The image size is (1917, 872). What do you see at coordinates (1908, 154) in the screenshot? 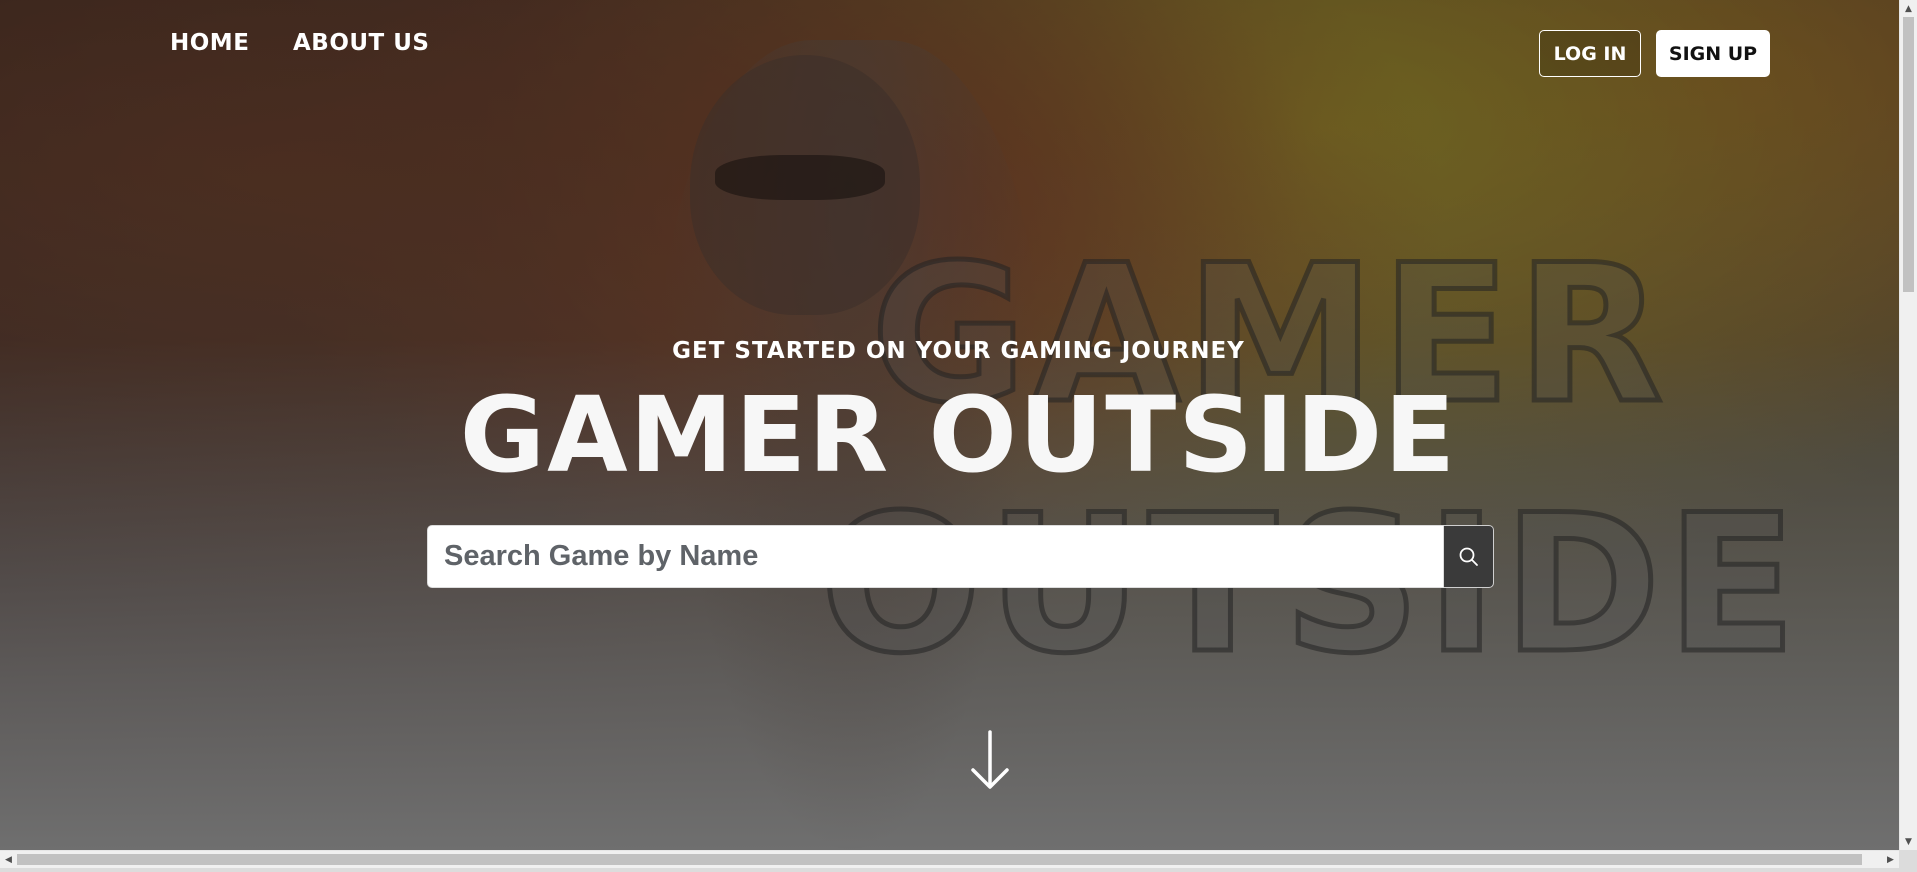
I see `vertical-scrollbar-thumb` at bounding box center [1908, 154].